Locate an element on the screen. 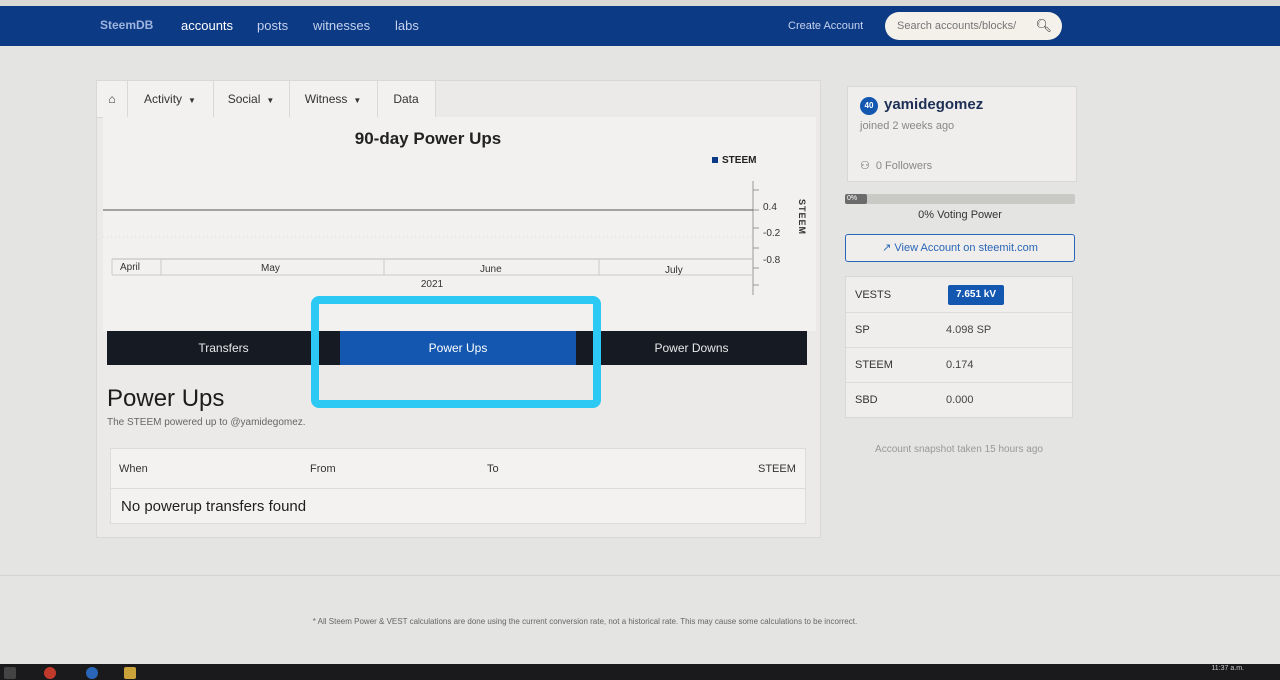 Image resolution: width=1280 pixels, height=680 pixels. stat-row-steem: STEEM 0.174 is located at coordinates (959, 365).